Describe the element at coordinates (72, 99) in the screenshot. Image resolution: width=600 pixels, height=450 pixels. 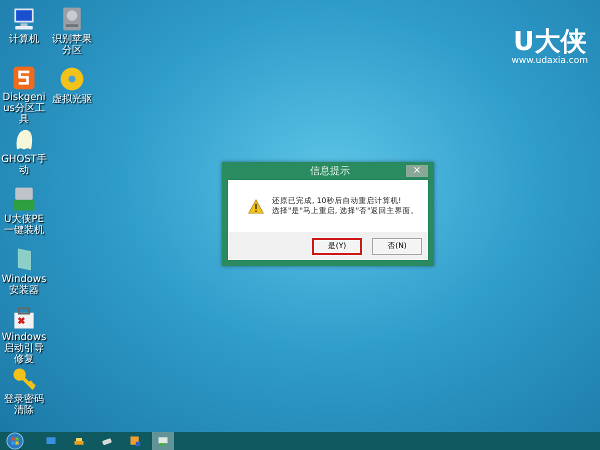
I see `icon-label: 虚拟光驱` at that location.